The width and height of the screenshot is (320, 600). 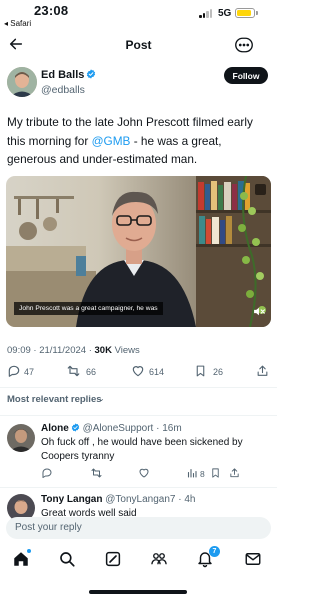 What do you see at coordinates (29, 372) in the screenshot?
I see `reply-count: 47` at bounding box center [29, 372].